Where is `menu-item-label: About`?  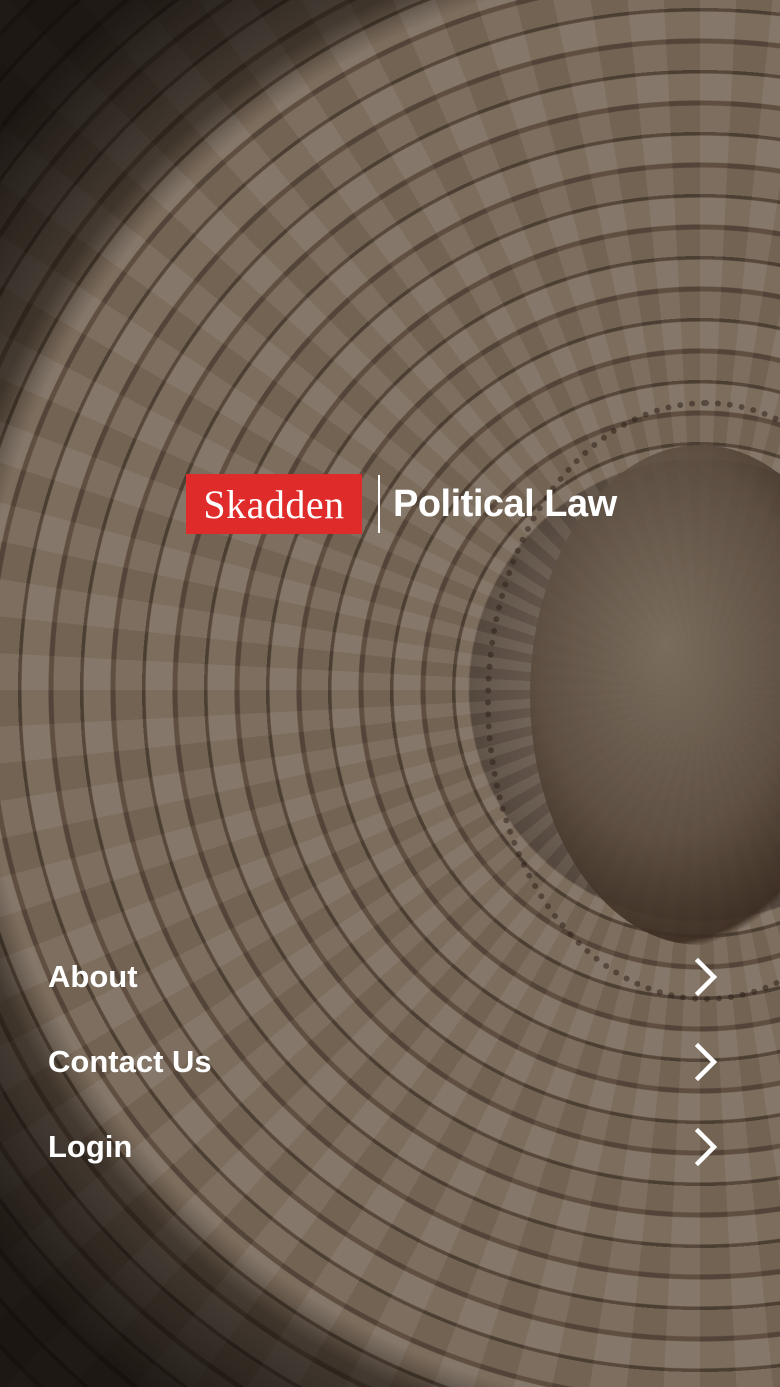
menu-item-label: About is located at coordinates (93, 976).